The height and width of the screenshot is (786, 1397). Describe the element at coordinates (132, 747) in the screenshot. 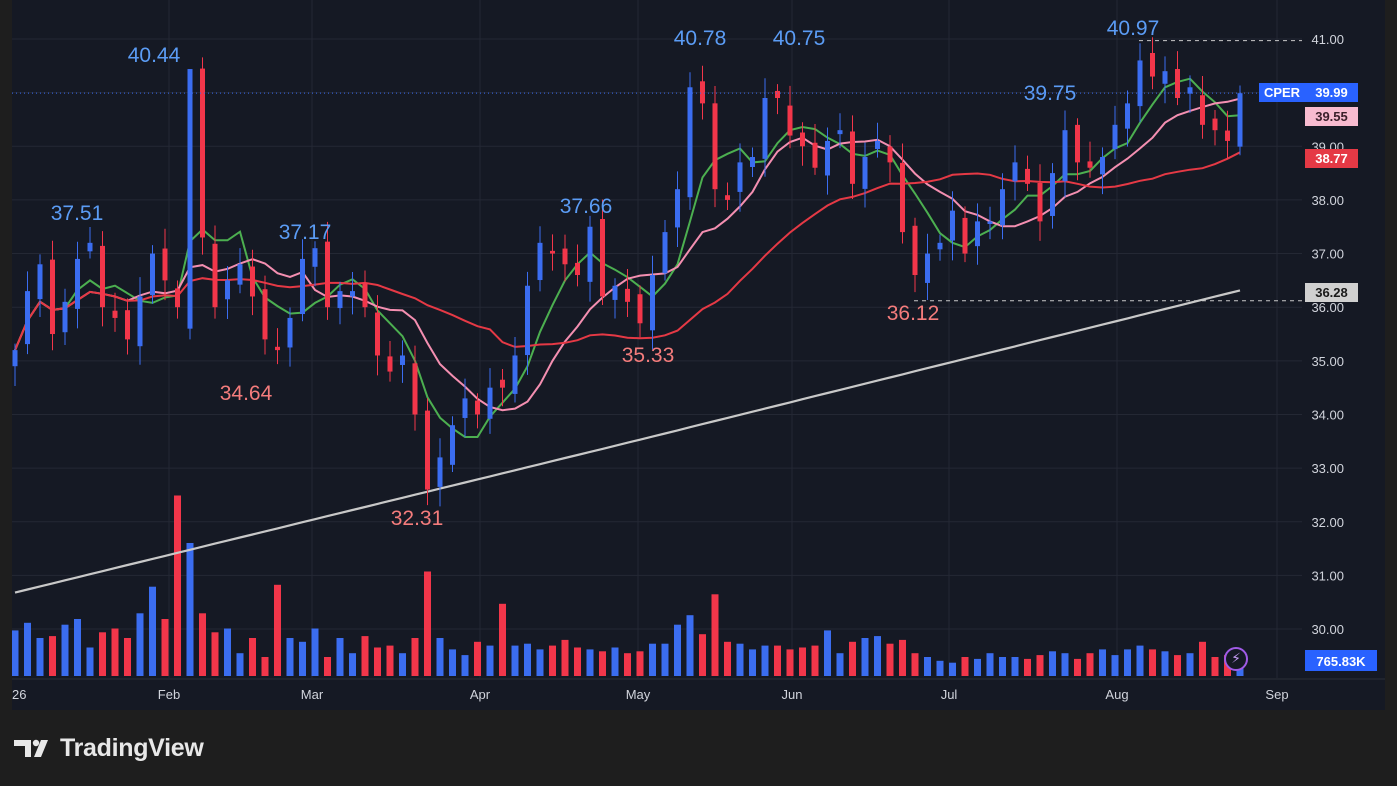

I see `brand-name: TradingView` at that location.